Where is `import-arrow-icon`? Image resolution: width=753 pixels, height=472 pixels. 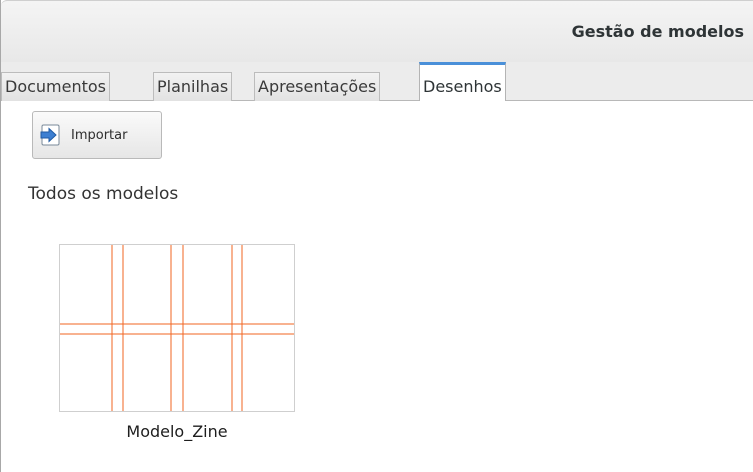
import-arrow-icon is located at coordinates (51, 135).